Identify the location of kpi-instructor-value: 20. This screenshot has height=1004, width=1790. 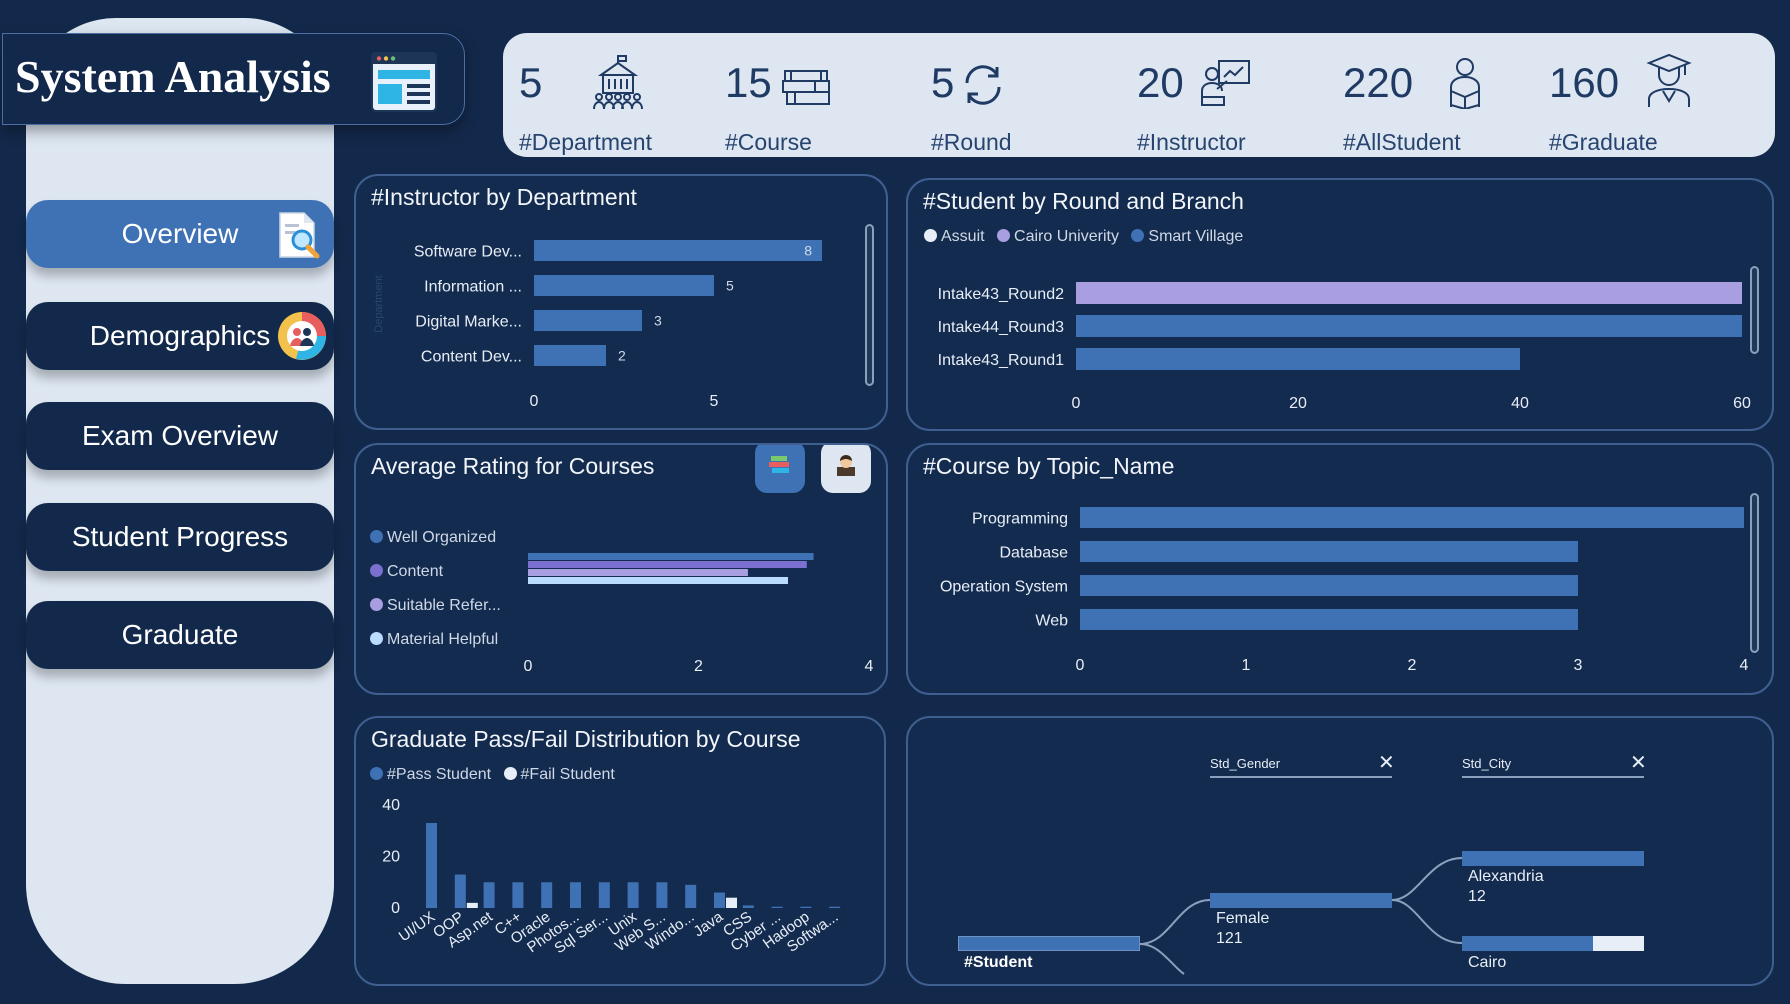
(1160, 82).